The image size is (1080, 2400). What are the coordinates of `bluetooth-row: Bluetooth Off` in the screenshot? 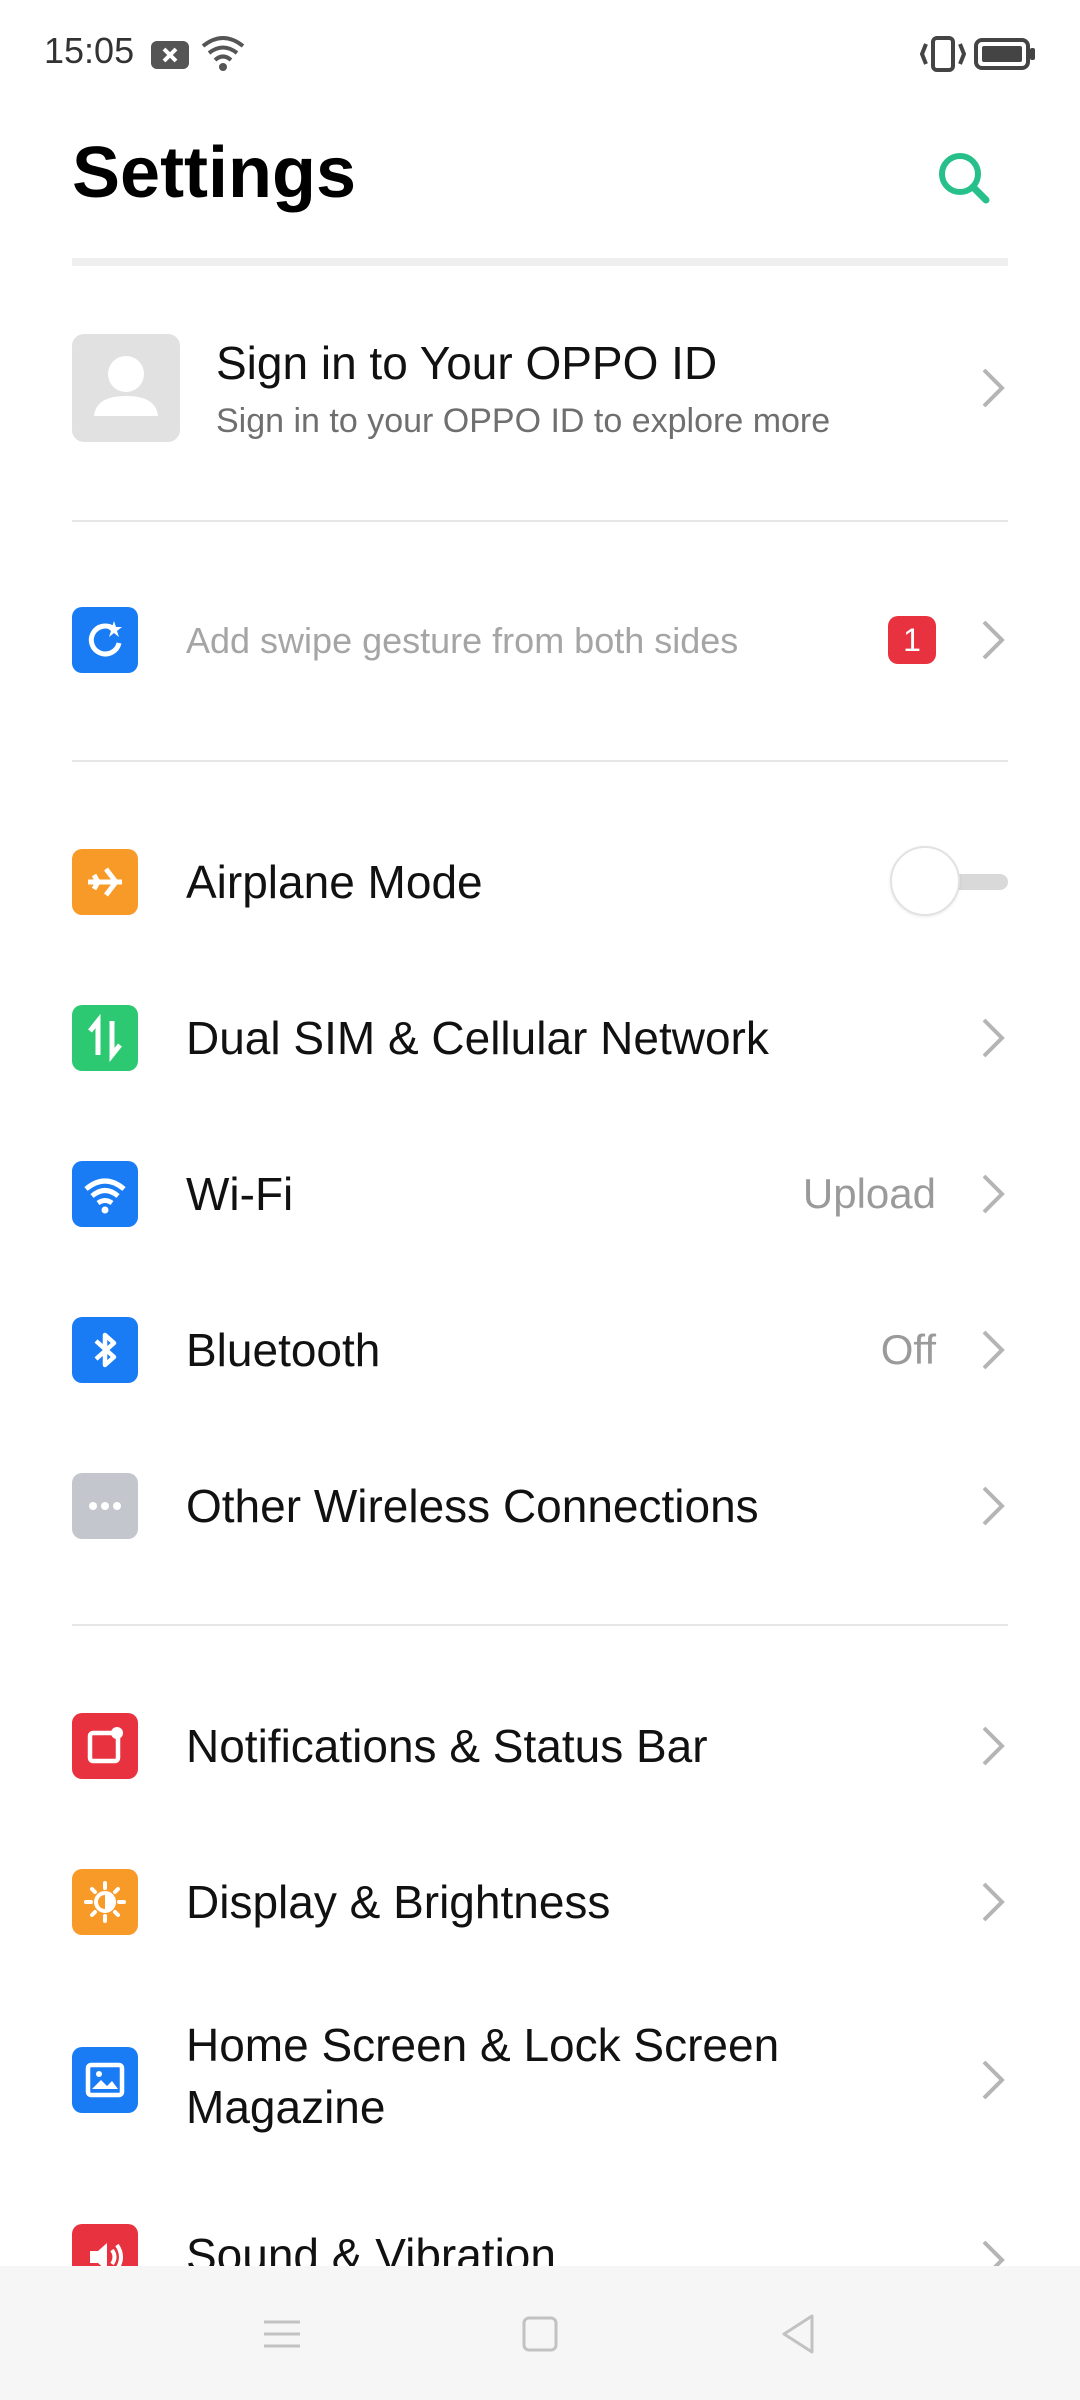 It's located at (540, 1348).